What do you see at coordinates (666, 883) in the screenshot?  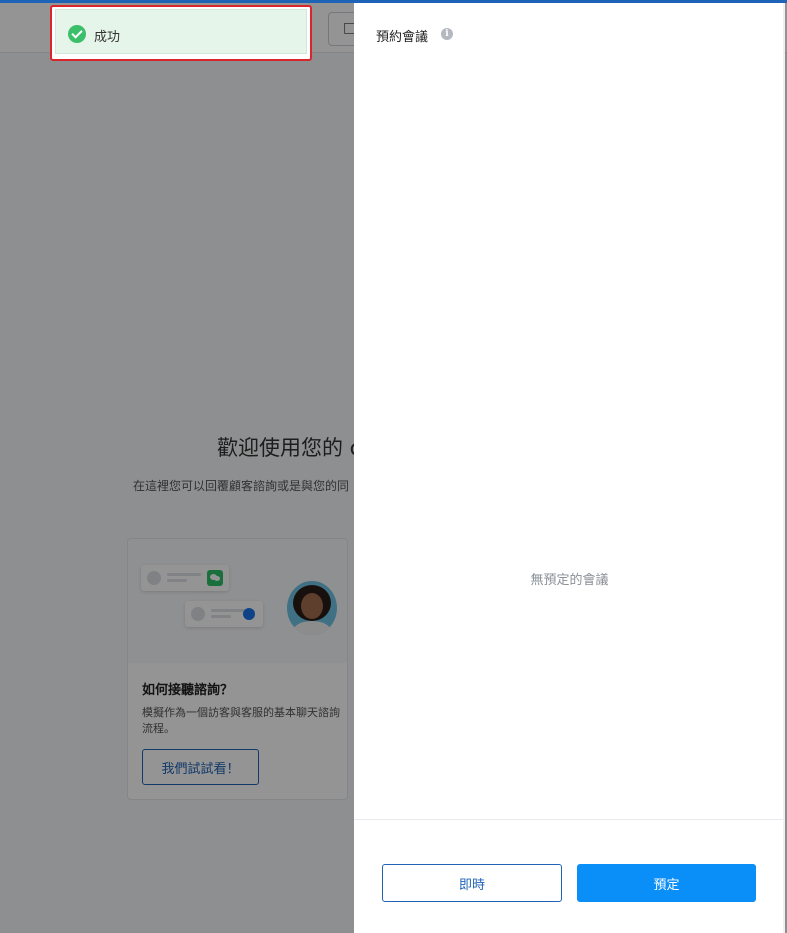 I see `schedule-meeting-button: 預定` at bounding box center [666, 883].